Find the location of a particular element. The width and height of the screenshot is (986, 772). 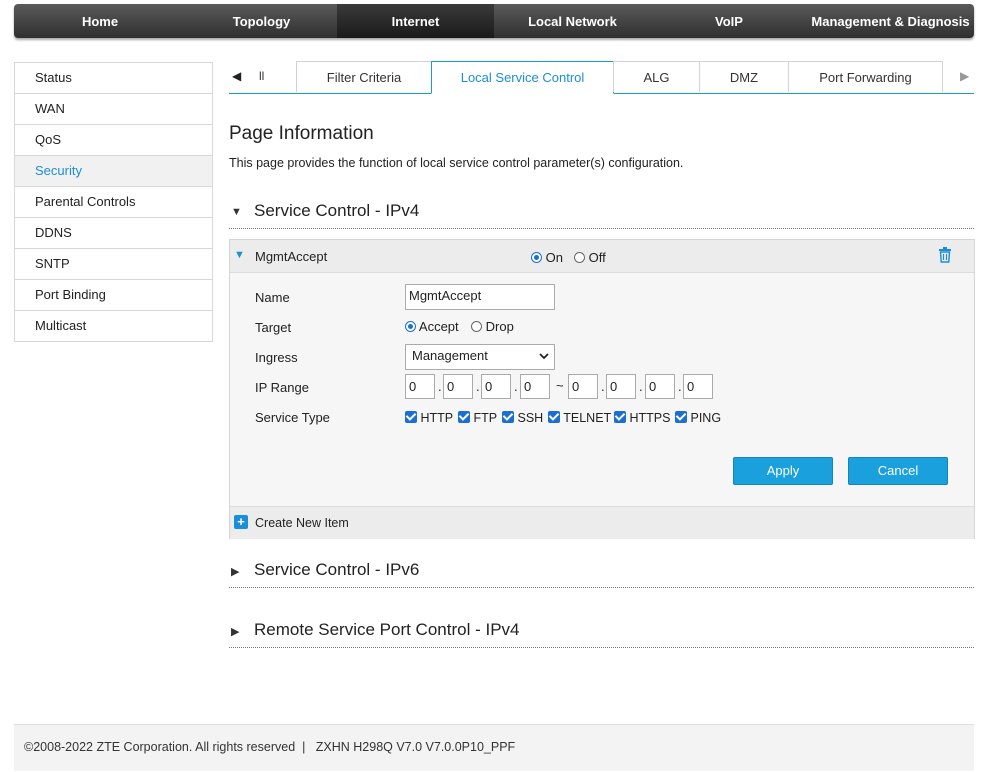

expand-triangle-icon: ▼ is located at coordinates (239, 255).